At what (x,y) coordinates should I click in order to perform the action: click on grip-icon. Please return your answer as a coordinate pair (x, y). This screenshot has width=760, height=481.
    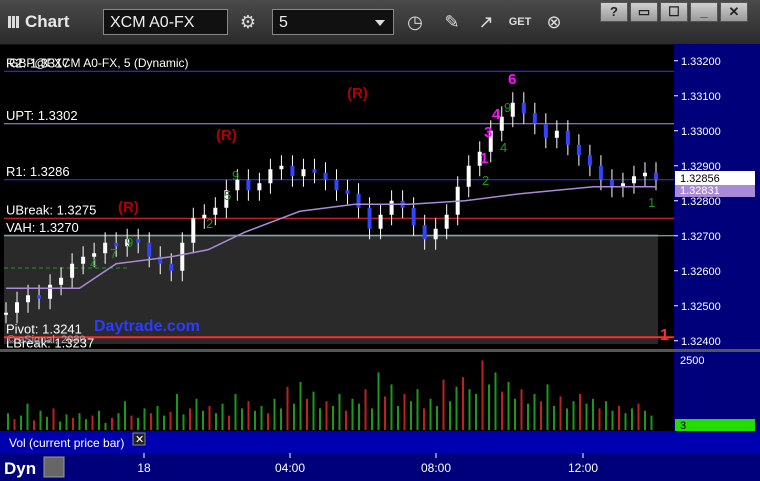
    Looking at the image, I should click on (14, 22).